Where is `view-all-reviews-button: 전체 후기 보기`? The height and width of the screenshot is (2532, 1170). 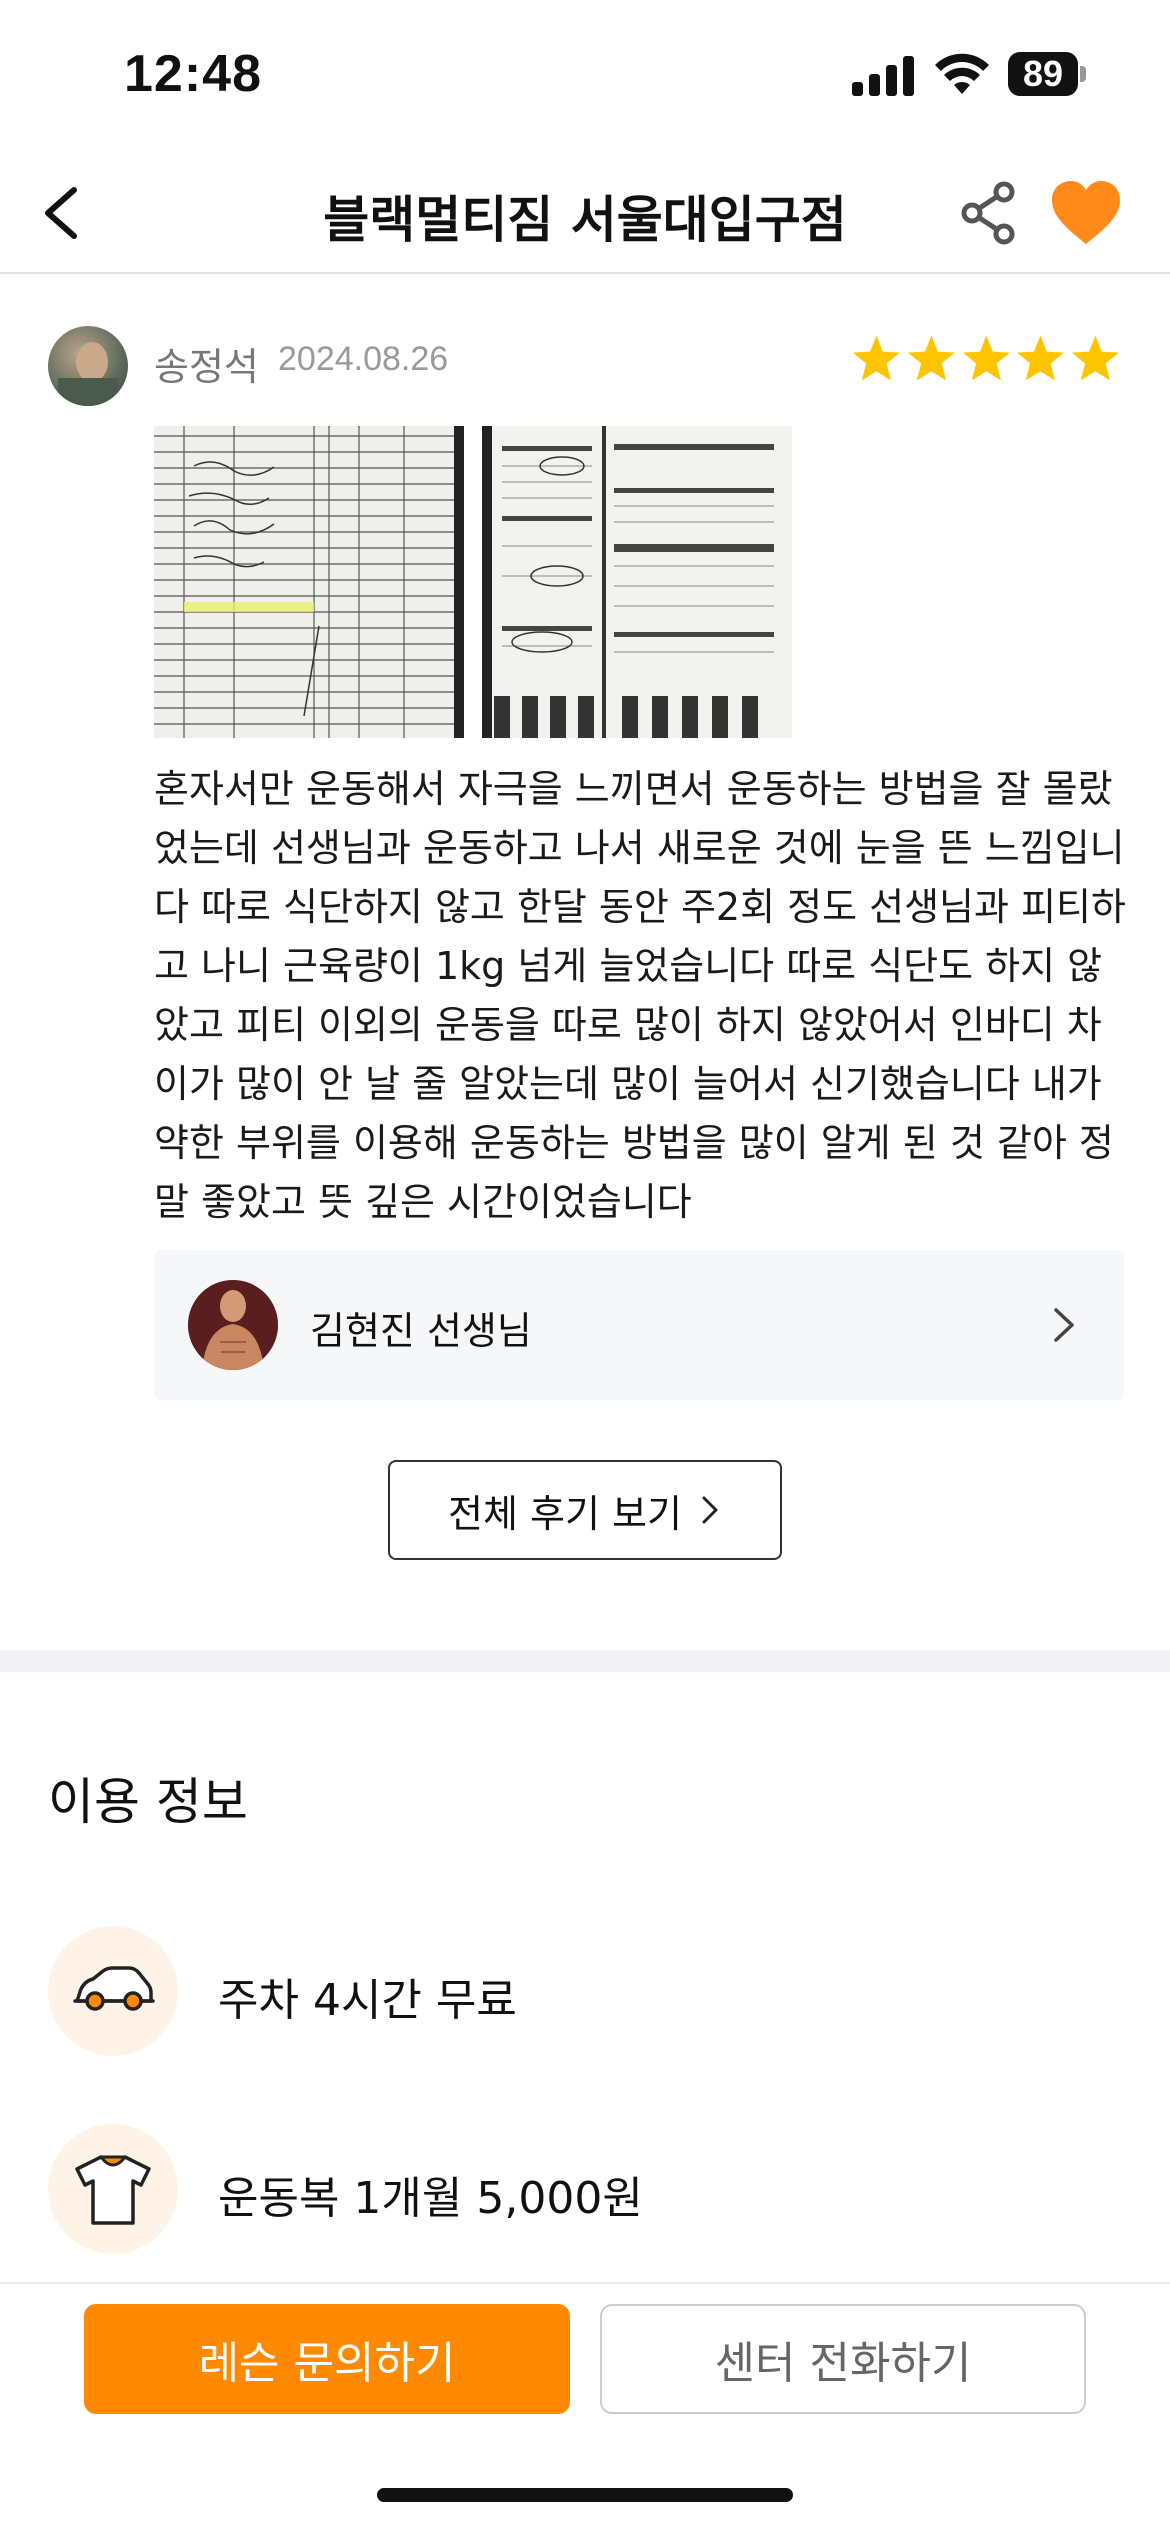 view-all-reviews-button: 전체 후기 보기 is located at coordinates (585, 1510).